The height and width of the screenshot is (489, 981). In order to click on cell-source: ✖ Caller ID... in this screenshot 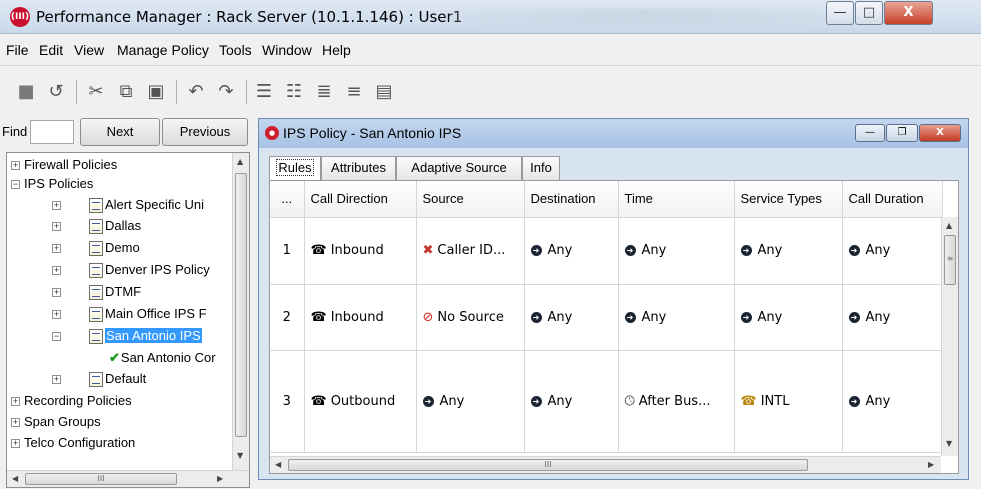, I will do `click(470, 251)`.